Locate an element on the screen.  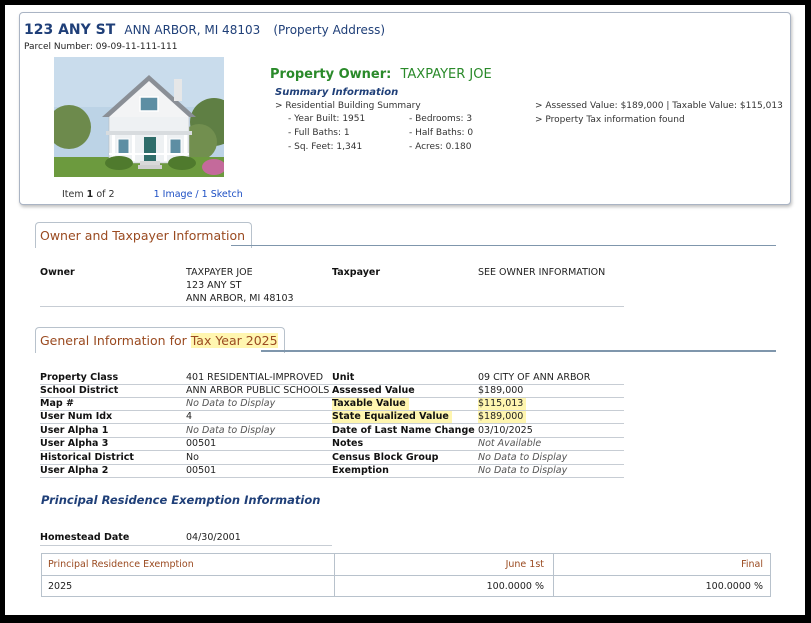
owner-line-1: TAXPAYER JOE is located at coordinates (219, 272).